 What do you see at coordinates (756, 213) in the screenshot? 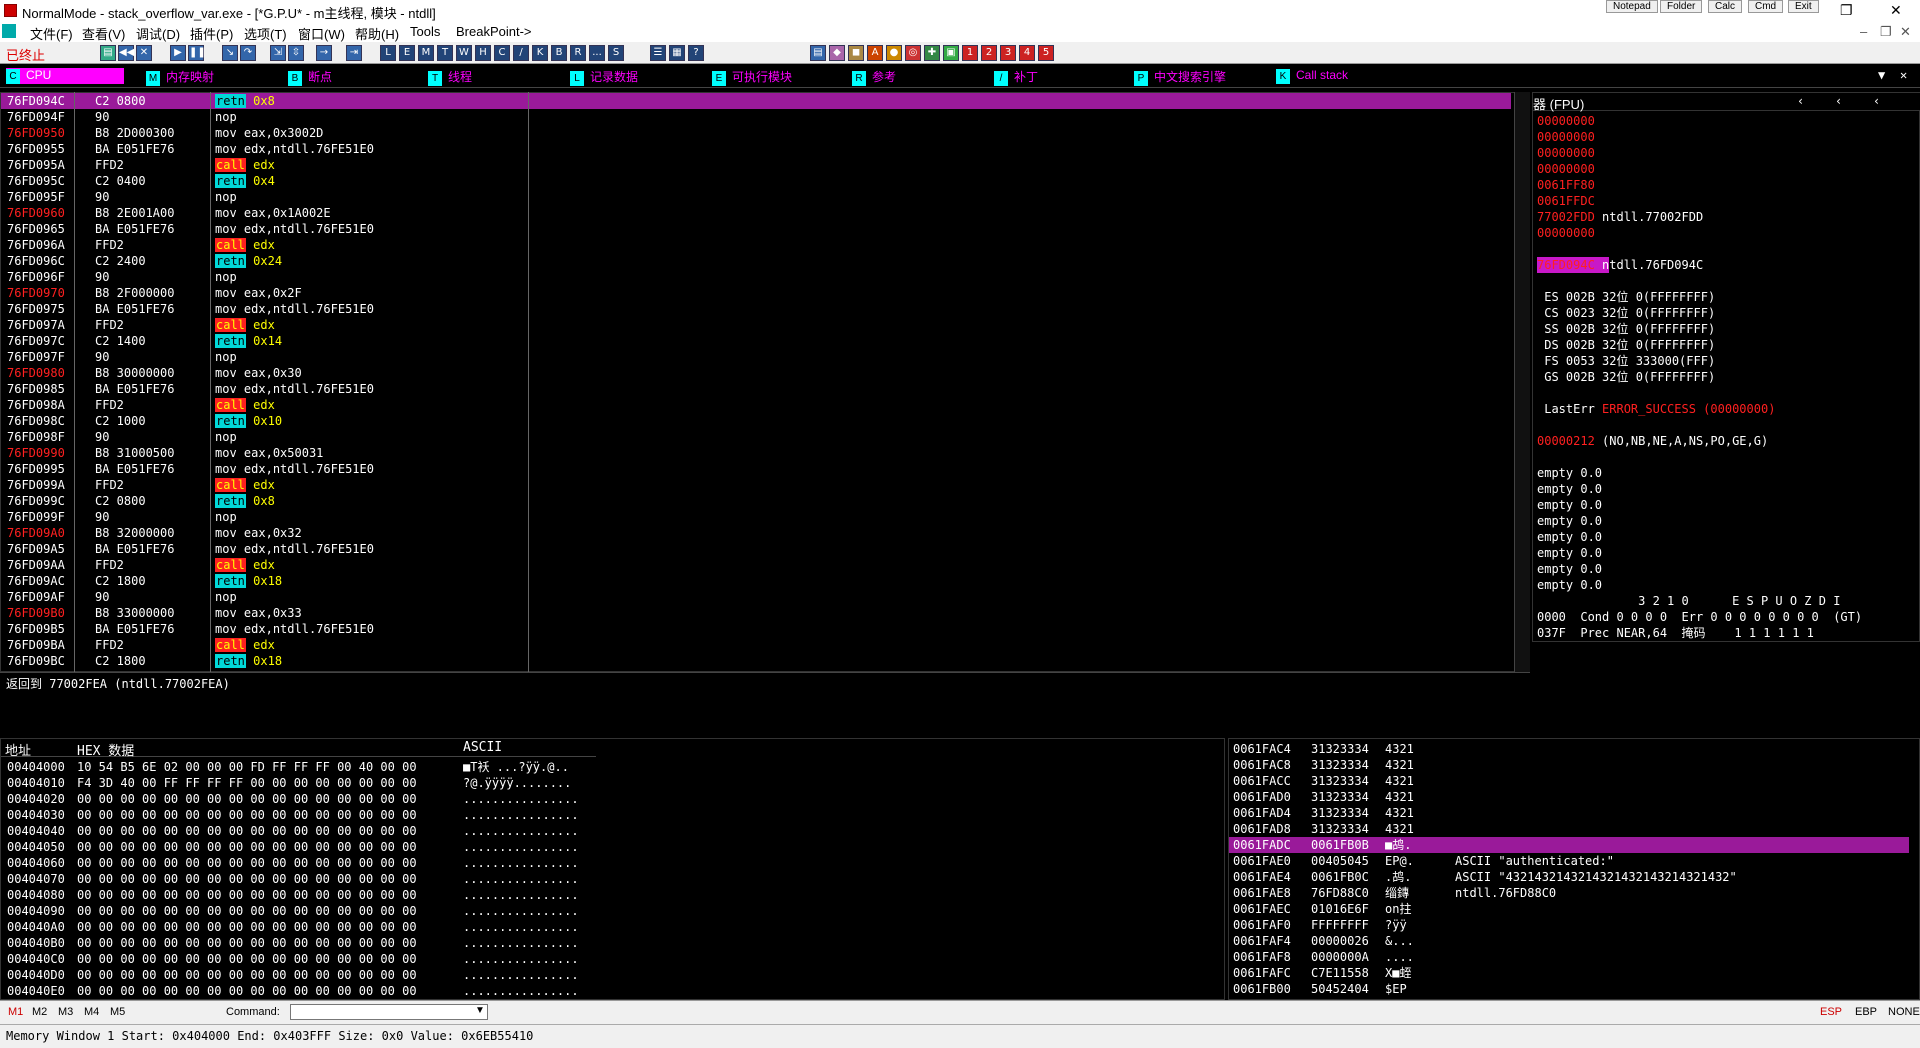
I see `disasm-row: 76FD0960 B8 2E001A00 mov eax,0x1A002E` at bounding box center [756, 213].